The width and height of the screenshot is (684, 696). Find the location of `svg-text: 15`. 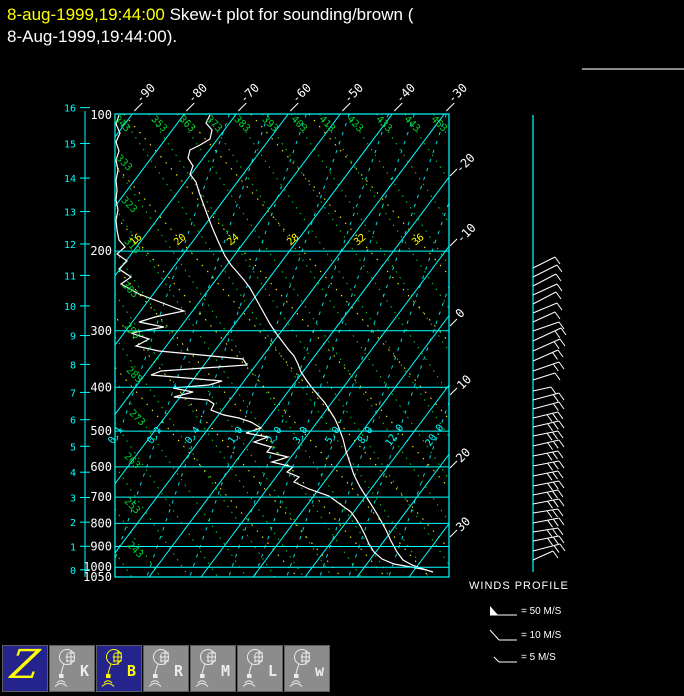

svg-text: 15 is located at coordinates (70, 144).